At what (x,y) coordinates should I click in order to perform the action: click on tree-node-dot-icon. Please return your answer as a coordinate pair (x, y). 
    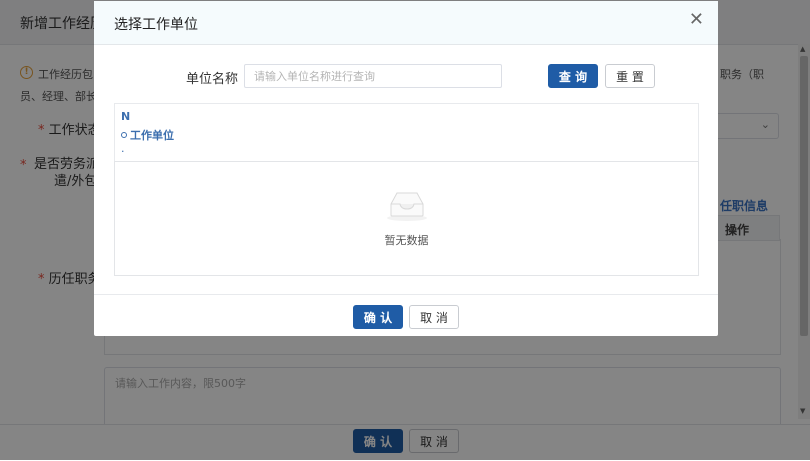
    Looking at the image, I should click on (124, 135).